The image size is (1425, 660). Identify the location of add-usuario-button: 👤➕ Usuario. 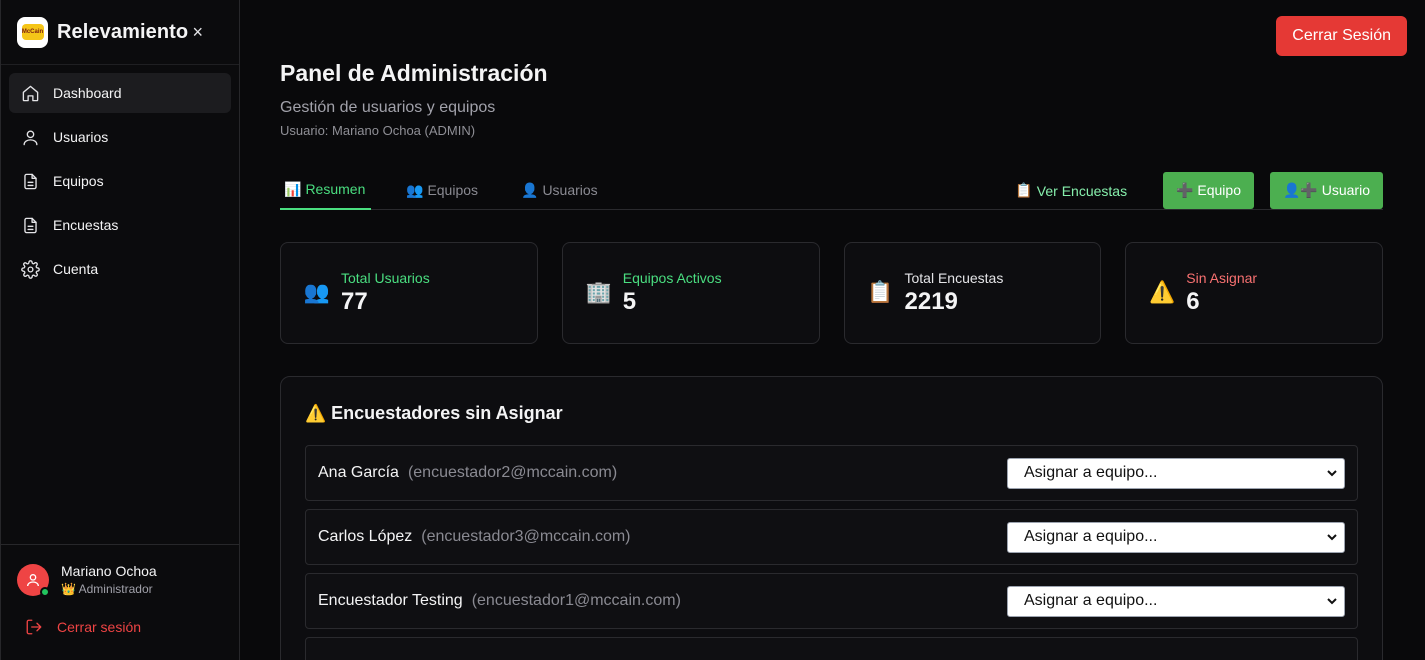
(1326, 190).